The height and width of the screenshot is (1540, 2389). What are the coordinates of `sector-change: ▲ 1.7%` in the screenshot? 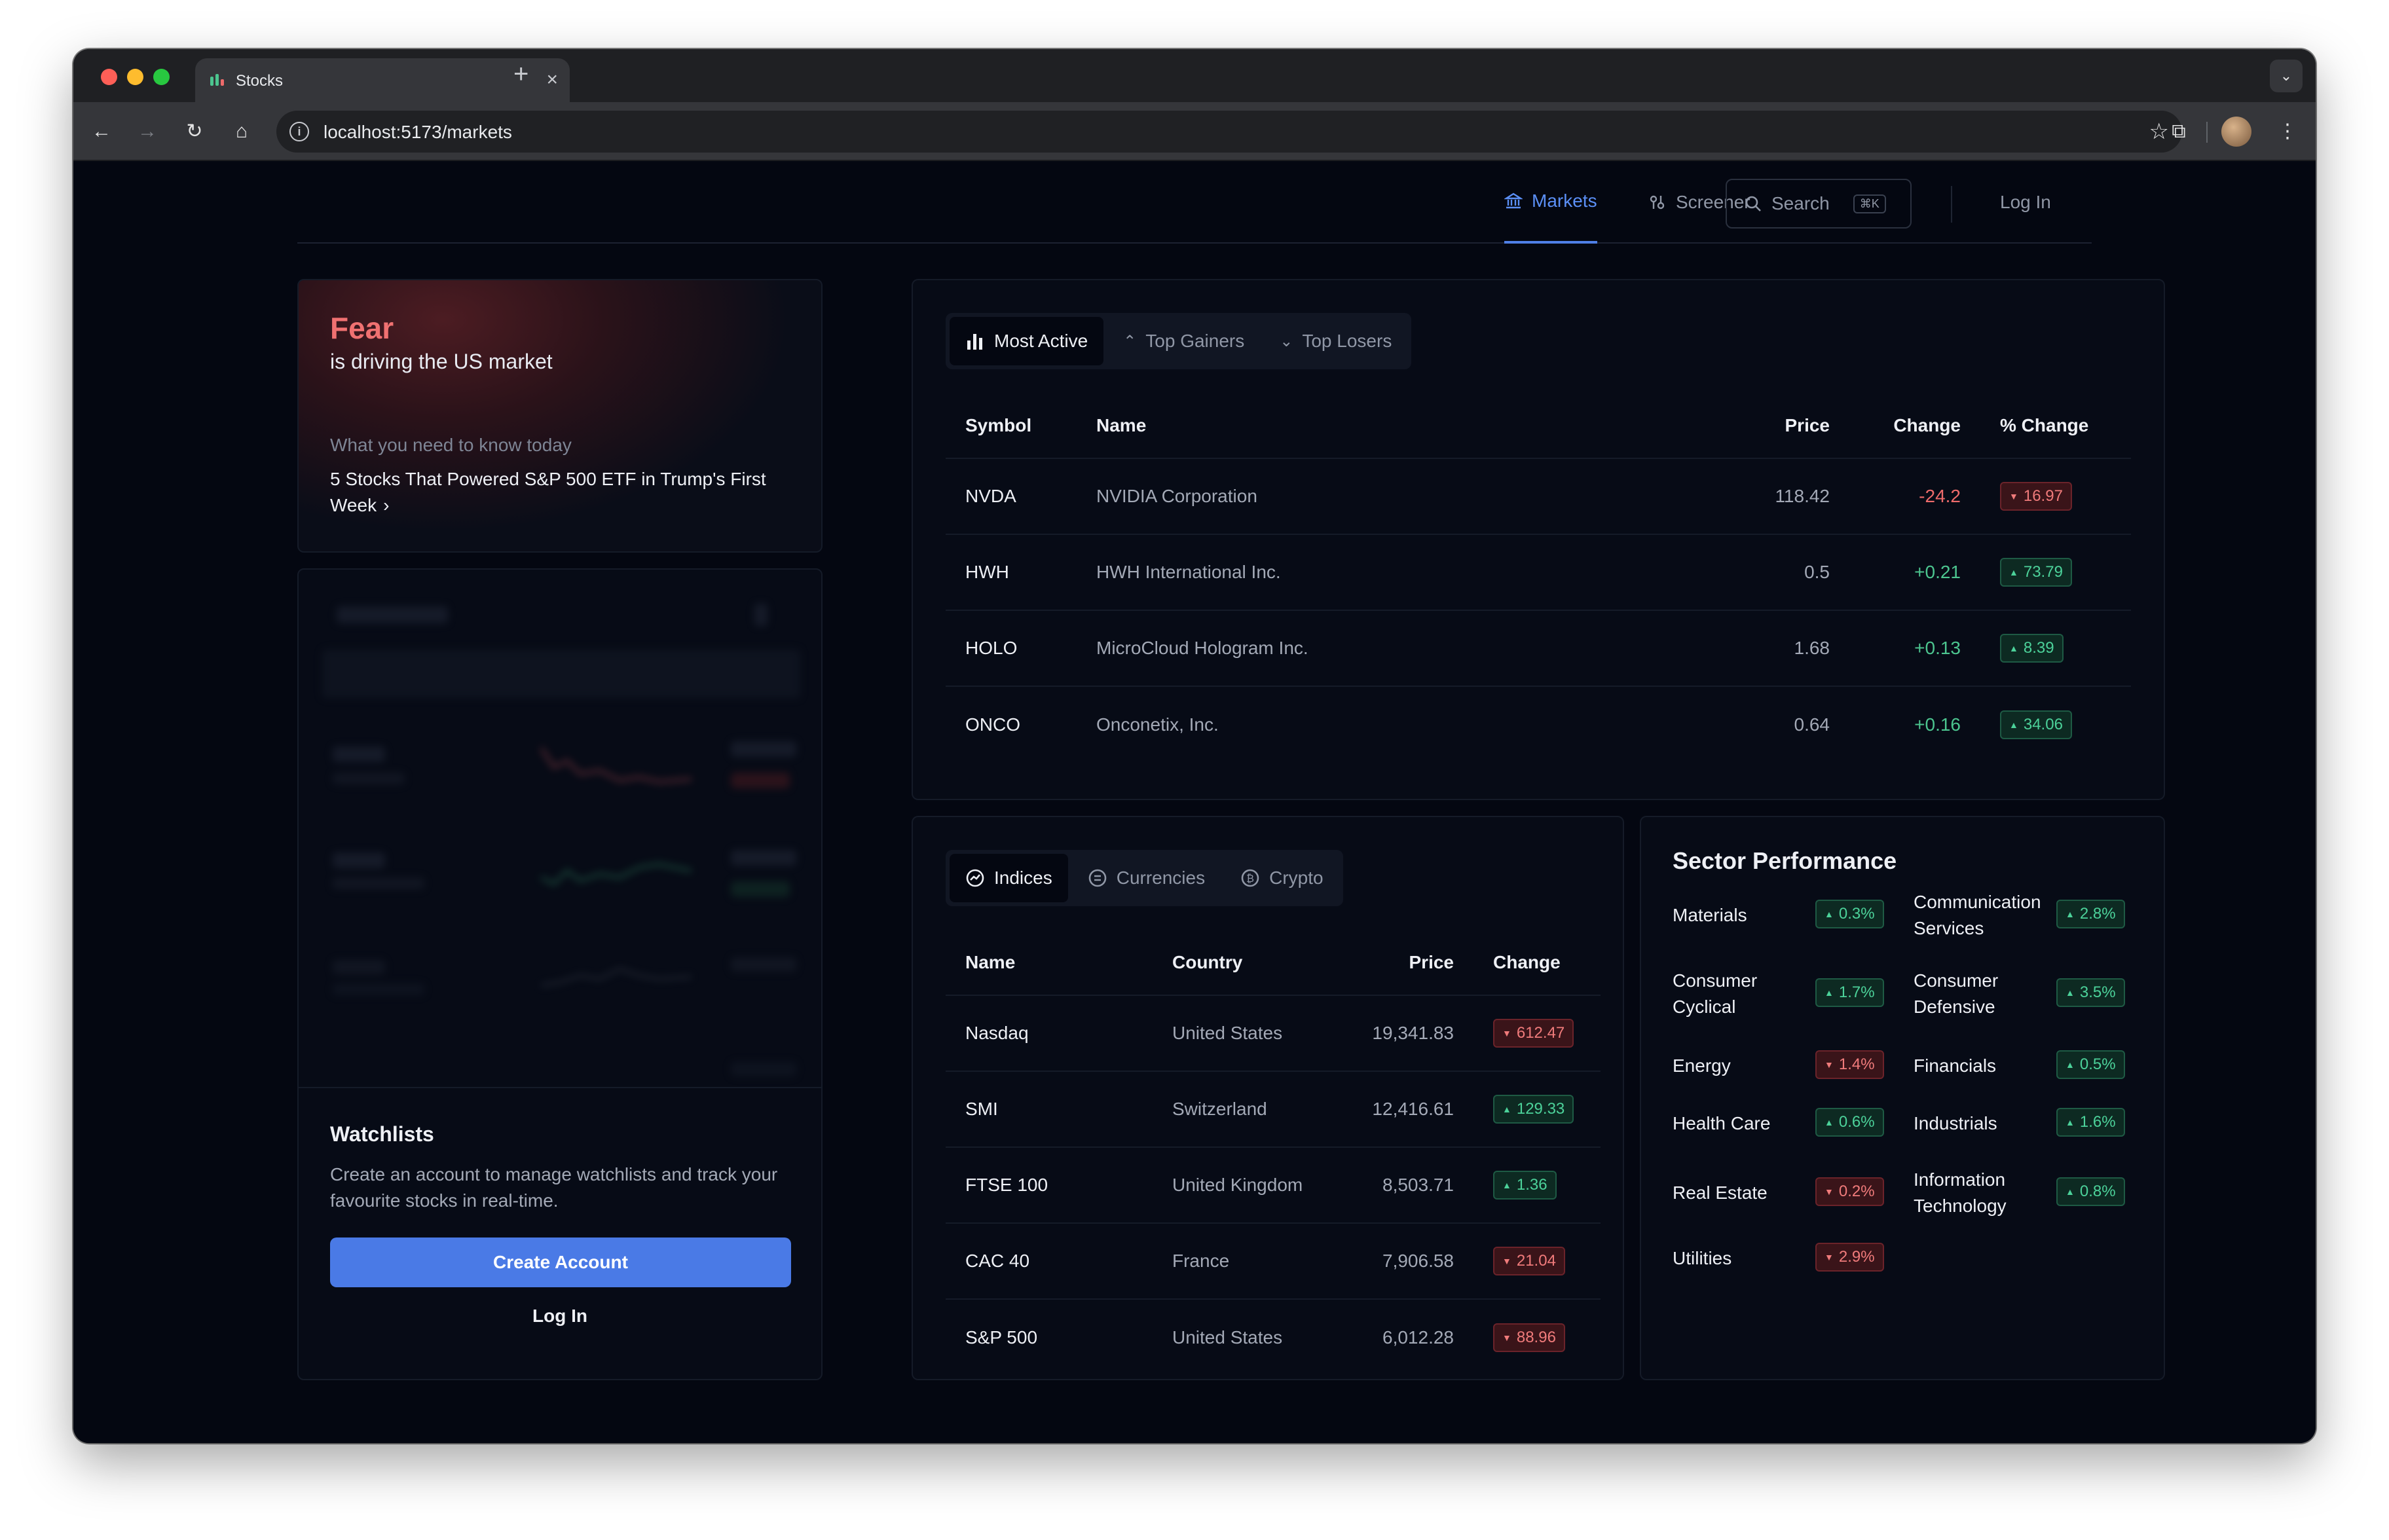 It's located at (1849, 993).